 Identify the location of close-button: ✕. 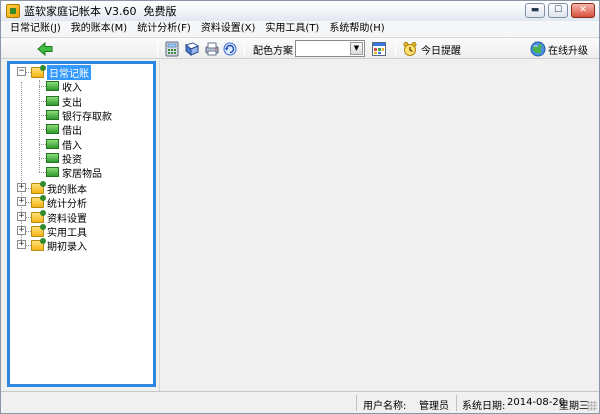
(583, 10).